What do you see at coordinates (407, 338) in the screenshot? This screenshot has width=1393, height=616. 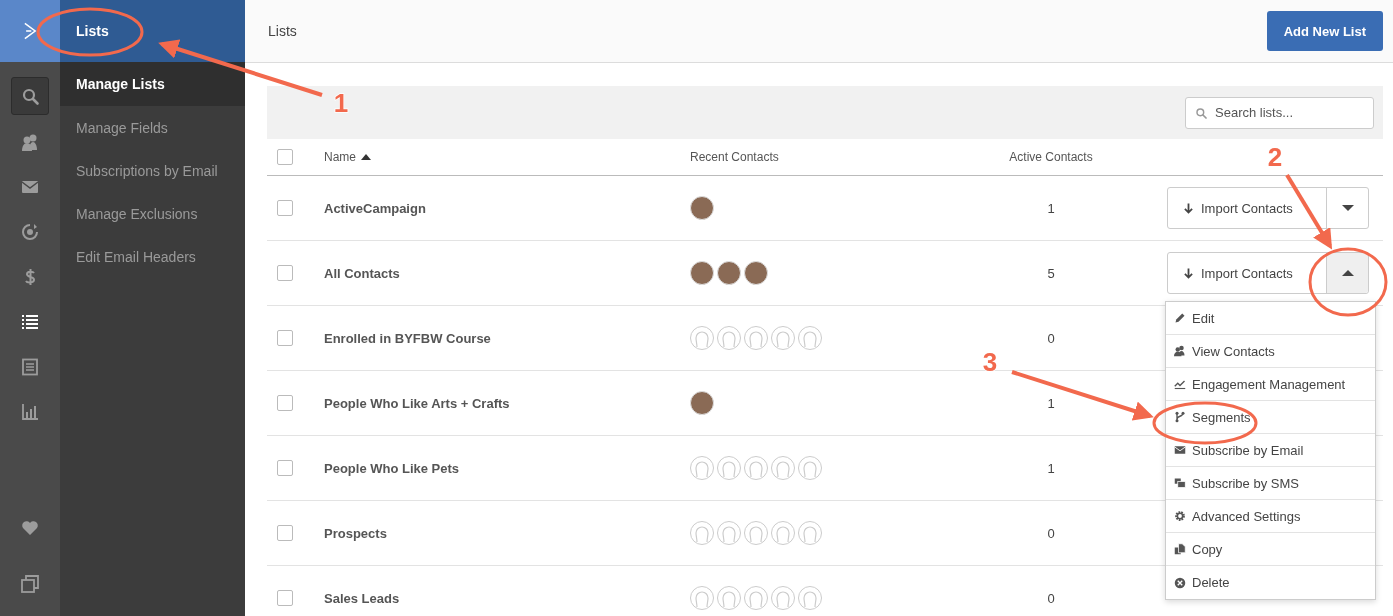 I see `list-name: Enrolled in BYFBW Course` at bounding box center [407, 338].